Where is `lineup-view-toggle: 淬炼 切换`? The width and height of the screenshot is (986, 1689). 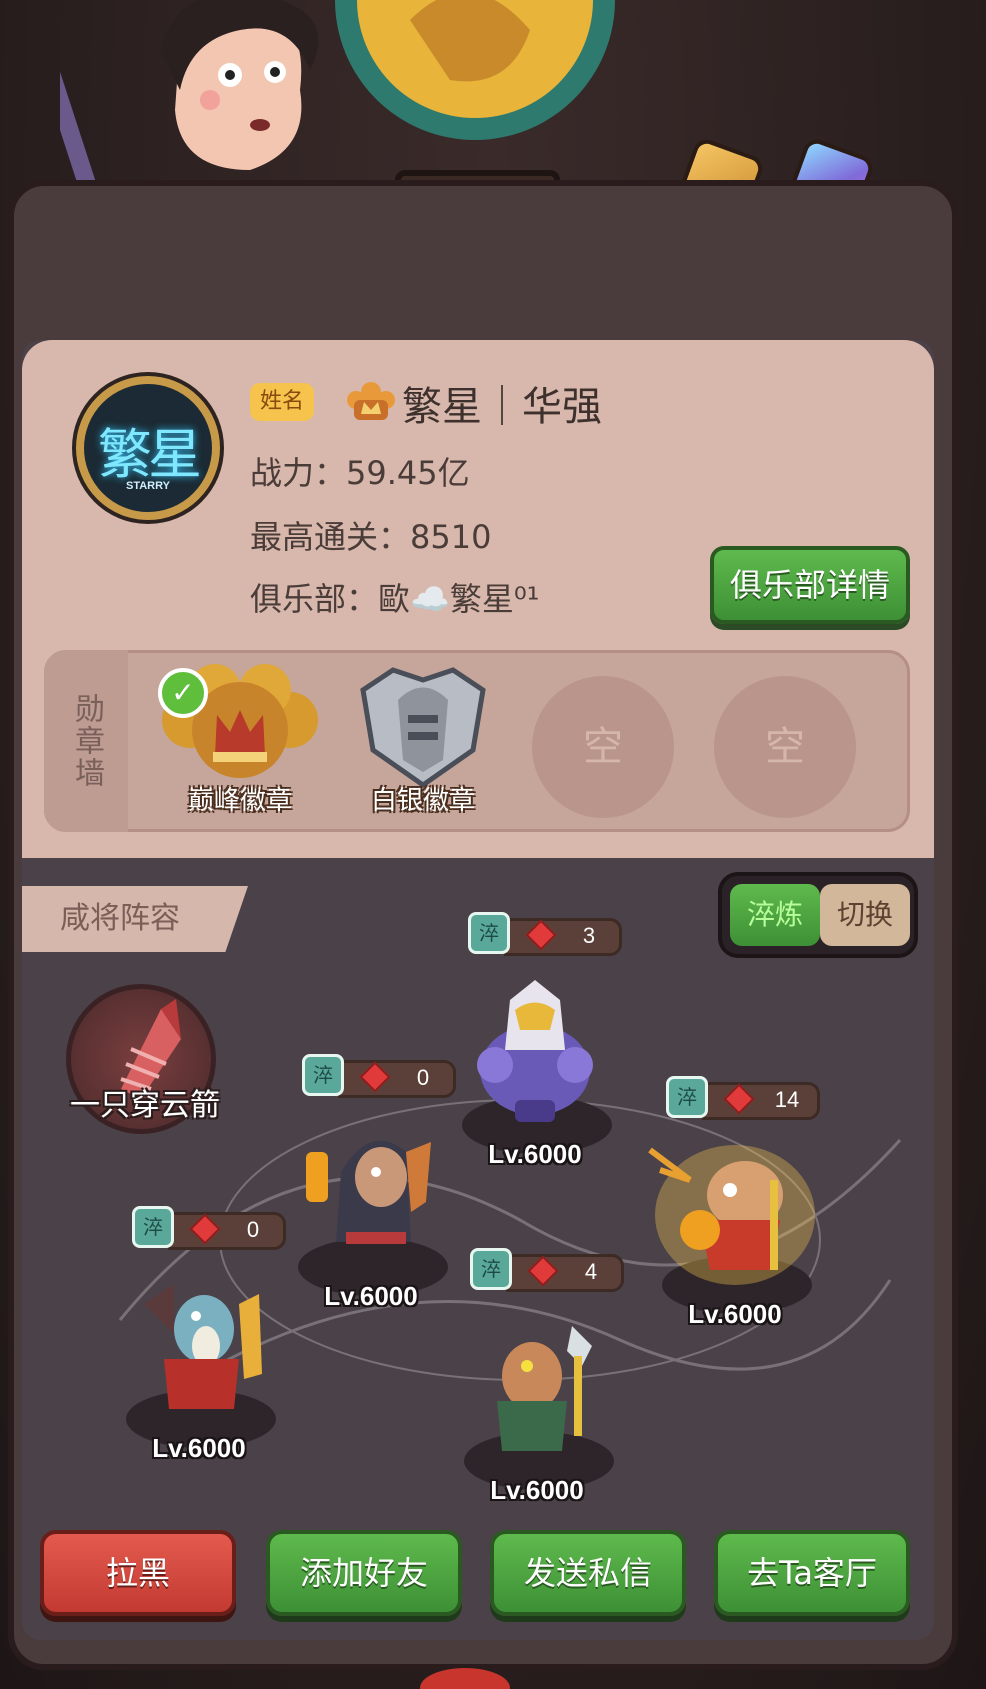 lineup-view-toggle: 淬炼 切换 is located at coordinates (818, 915).